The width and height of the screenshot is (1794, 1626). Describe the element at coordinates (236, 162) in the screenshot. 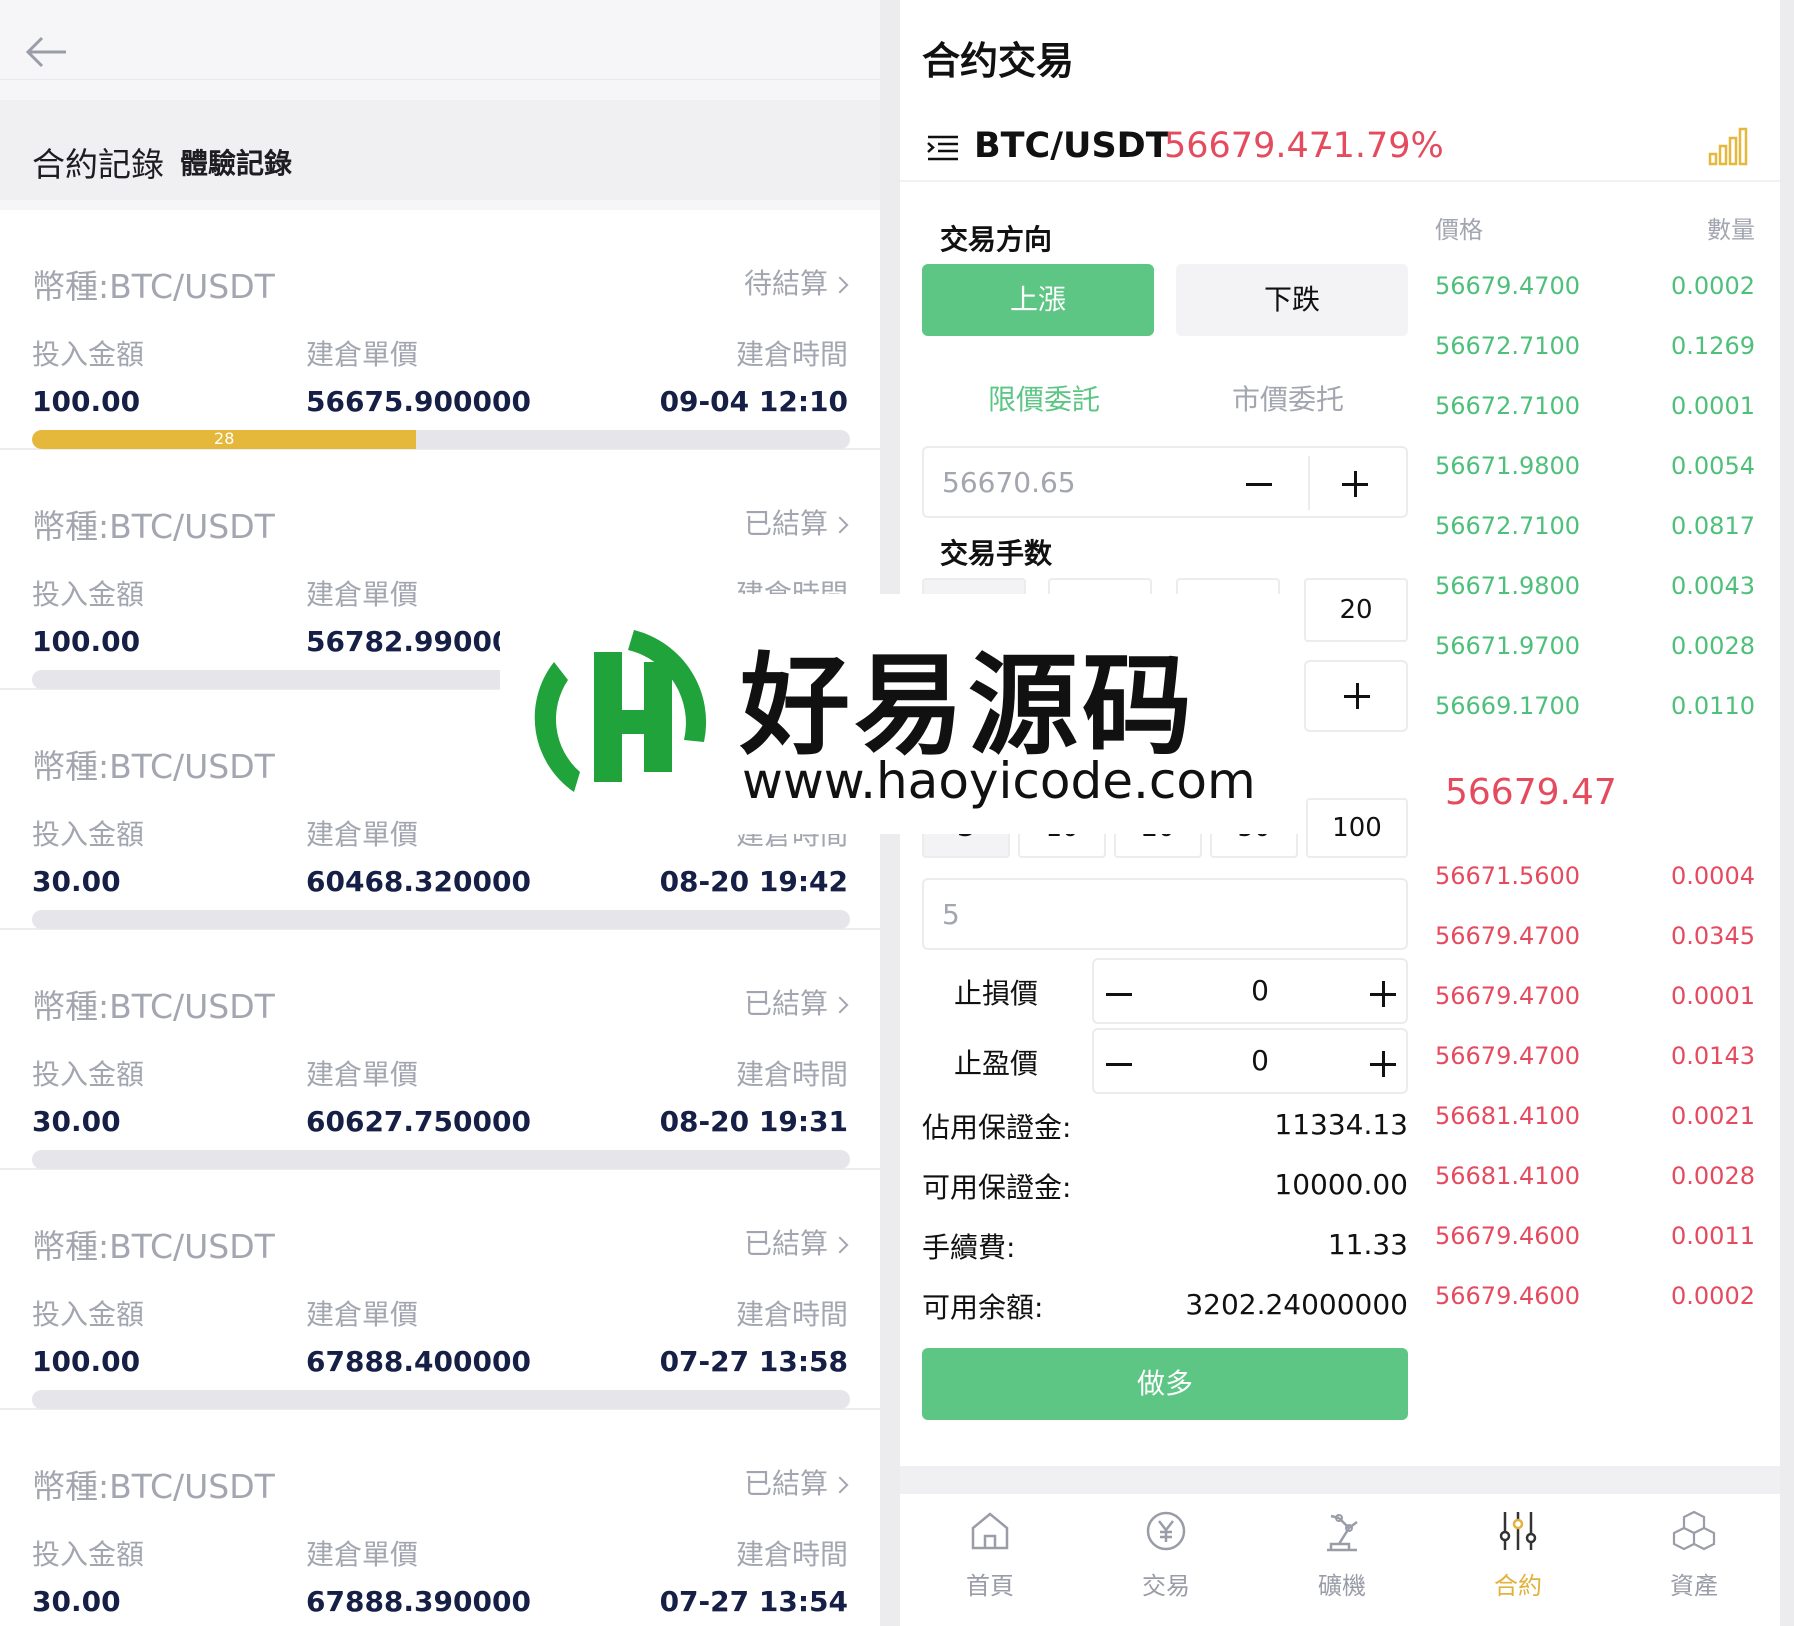

I see `tab-trial-records: 體驗記錄` at that location.